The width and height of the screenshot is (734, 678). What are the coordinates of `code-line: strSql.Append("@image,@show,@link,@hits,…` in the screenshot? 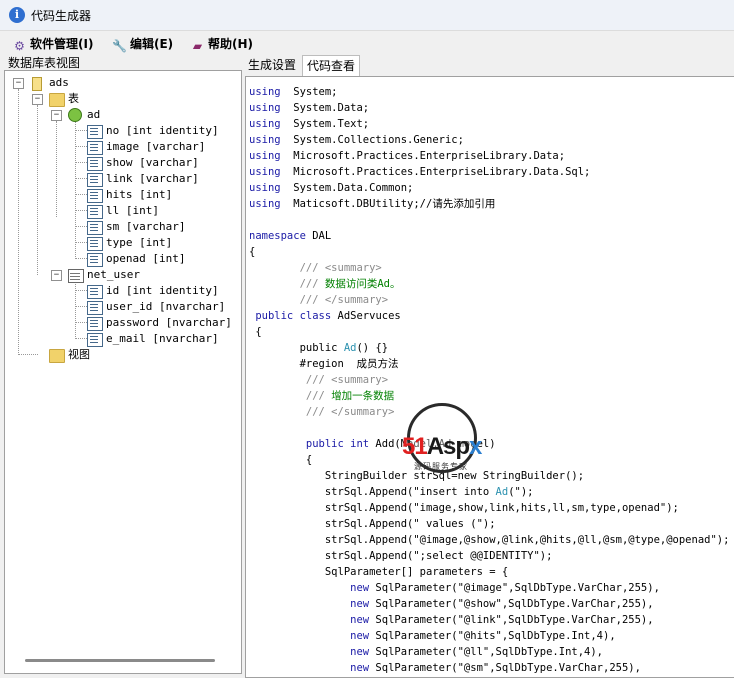 It's located at (489, 540).